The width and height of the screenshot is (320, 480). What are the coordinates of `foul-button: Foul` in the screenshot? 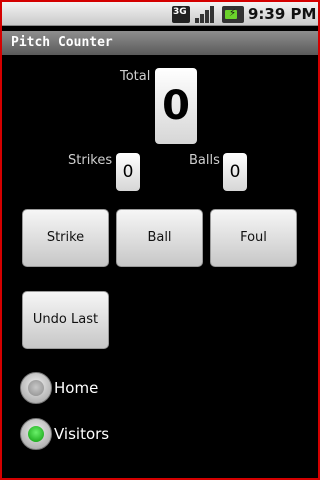 It's located at (253, 238).